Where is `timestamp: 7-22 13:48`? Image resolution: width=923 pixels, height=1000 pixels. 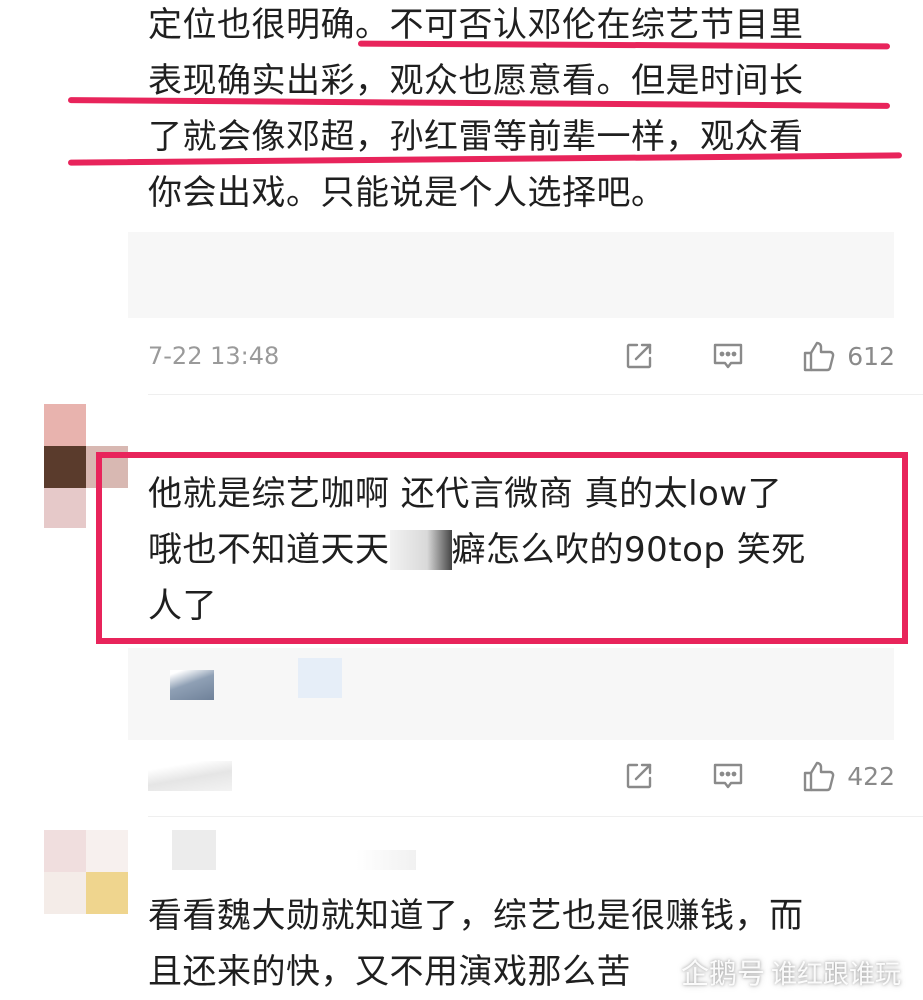 timestamp: 7-22 13:48 is located at coordinates (214, 356).